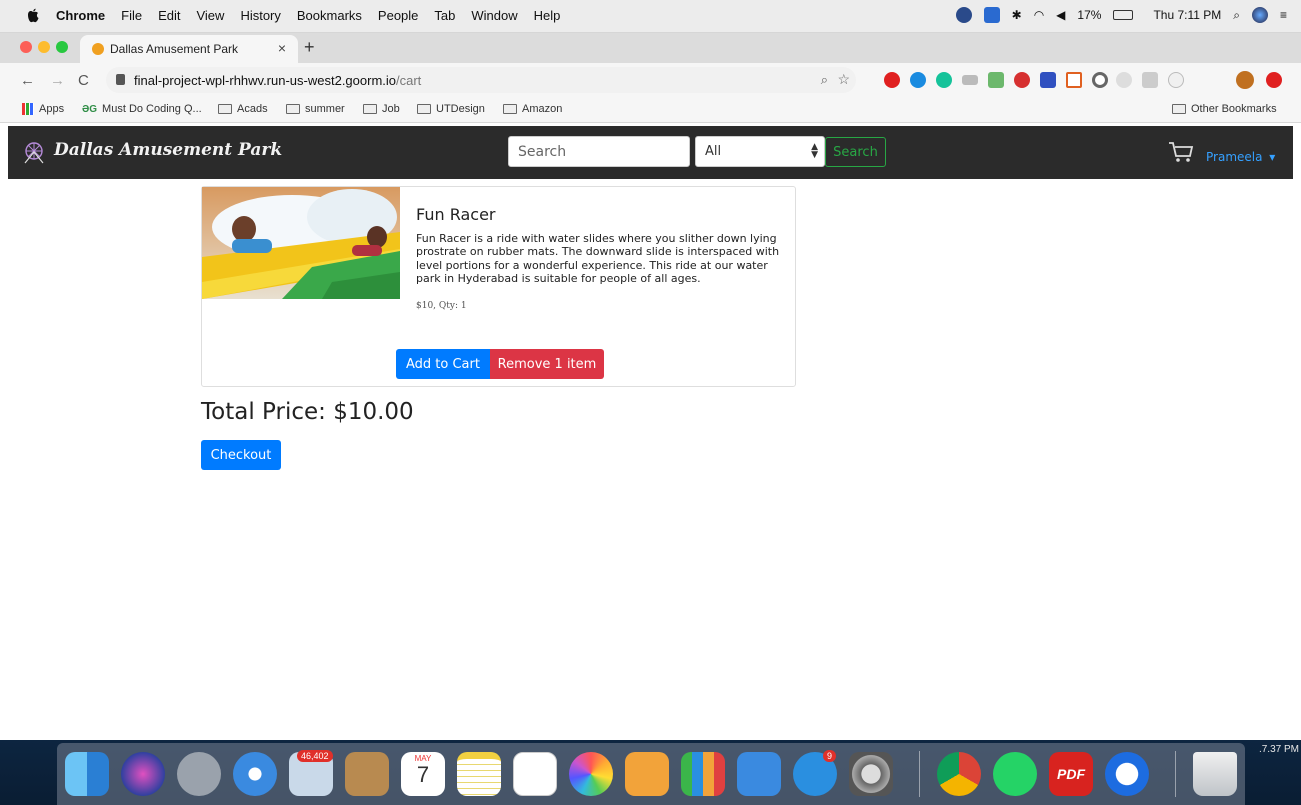 This screenshot has width=1301, height=805. I want to click on bookmark-label: Amazon, so click(542, 109).